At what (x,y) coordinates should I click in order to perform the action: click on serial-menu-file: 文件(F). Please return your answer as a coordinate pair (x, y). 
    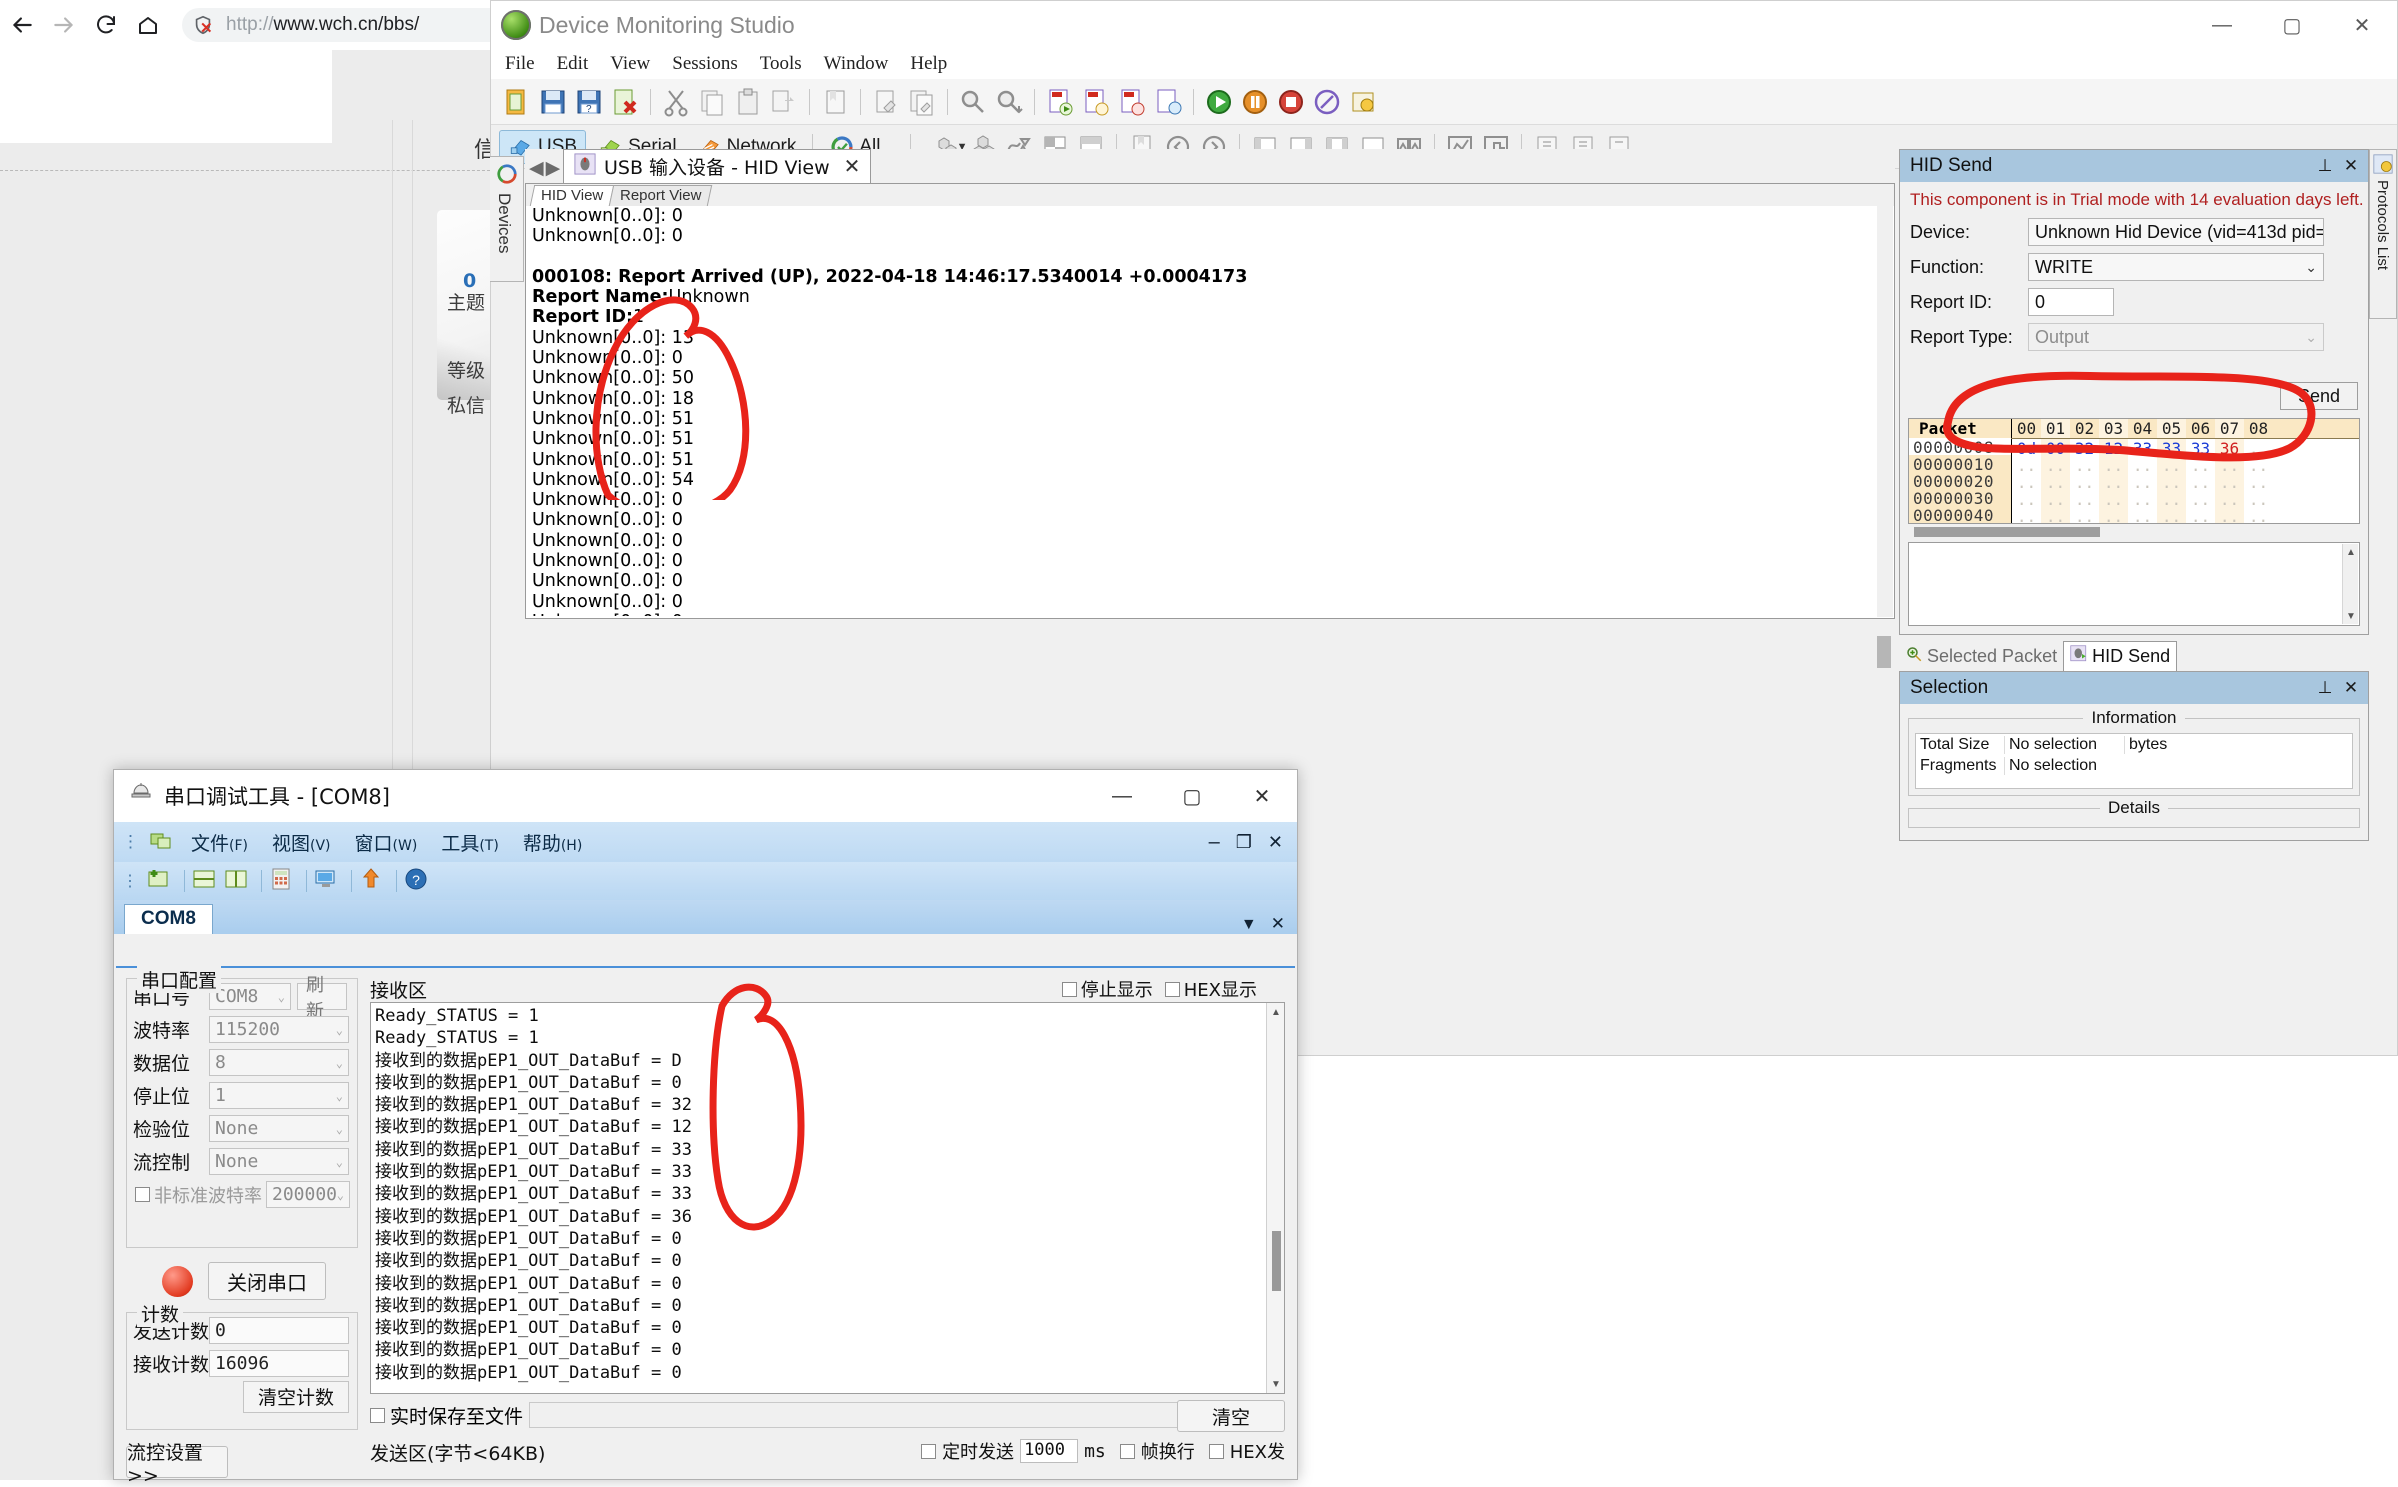
    Looking at the image, I should click on (219, 842).